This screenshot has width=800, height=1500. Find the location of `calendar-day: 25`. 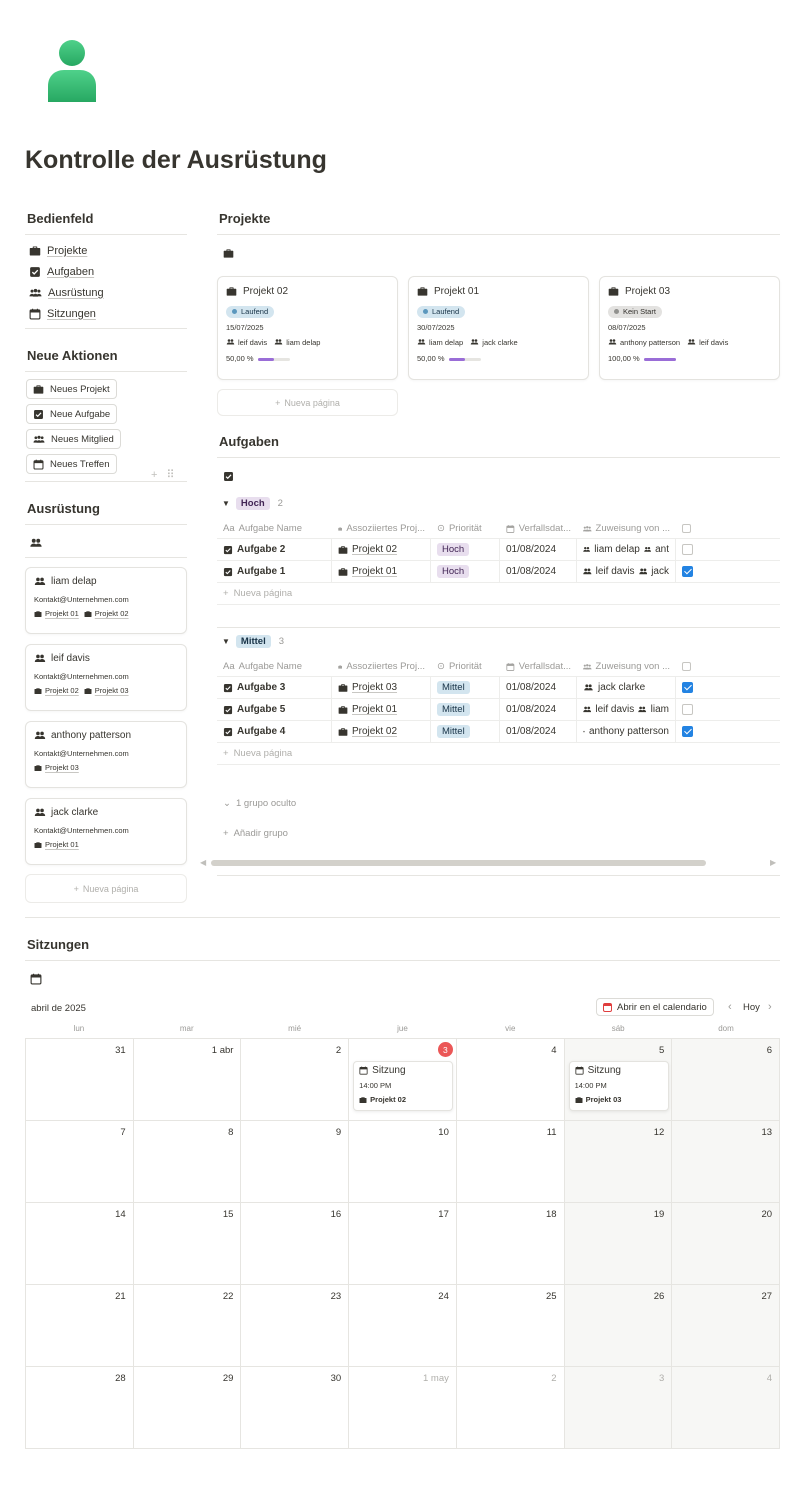

calendar-day: 25 is located at coordinates (510, 1326).